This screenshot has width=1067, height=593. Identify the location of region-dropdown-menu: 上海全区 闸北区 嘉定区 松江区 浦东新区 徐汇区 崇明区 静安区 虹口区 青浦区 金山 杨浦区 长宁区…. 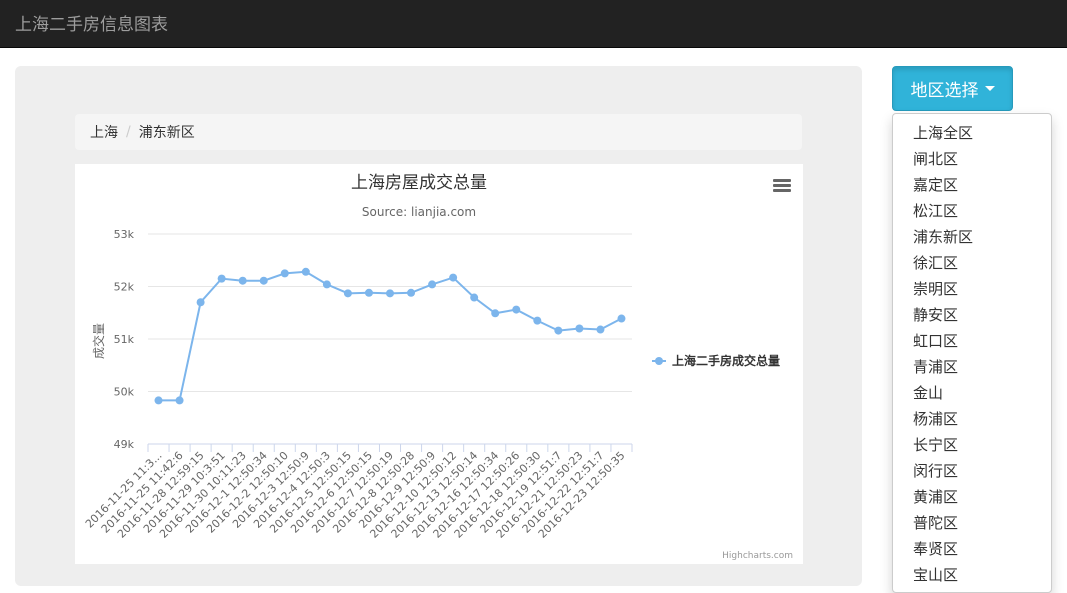
(972, 353).